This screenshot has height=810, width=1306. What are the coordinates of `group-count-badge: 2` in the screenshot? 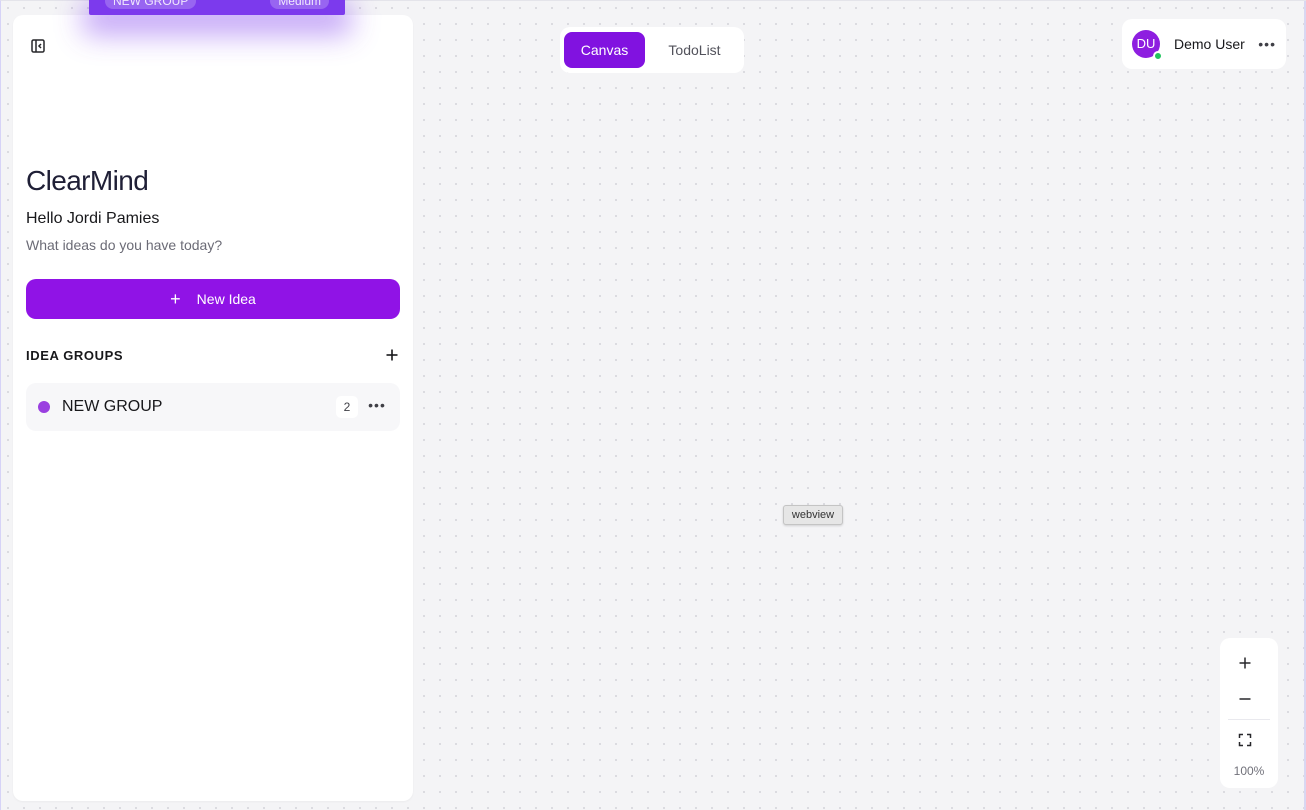 It's located at (347, 407).